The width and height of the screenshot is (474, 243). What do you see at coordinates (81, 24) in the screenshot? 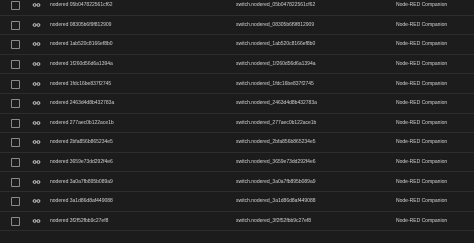
I see `device-id-cell: nodered 08305b6f9f812909` at bounding box center [81, 24].